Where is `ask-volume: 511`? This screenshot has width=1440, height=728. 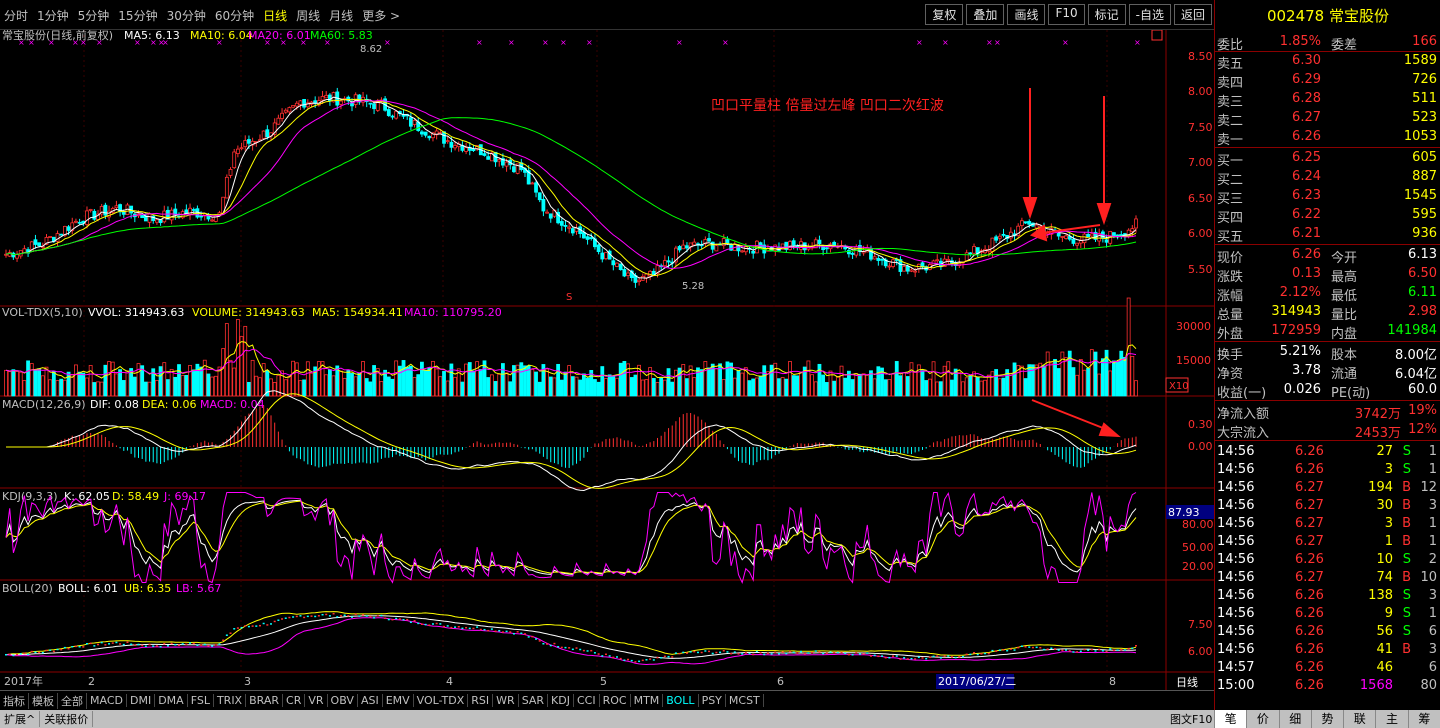 ask-volume: 511 is located at coordinates (1424, 98).